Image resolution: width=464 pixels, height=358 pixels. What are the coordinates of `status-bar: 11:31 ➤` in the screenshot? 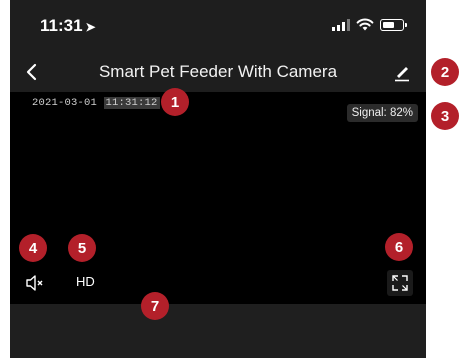 It's located at (218, 25).